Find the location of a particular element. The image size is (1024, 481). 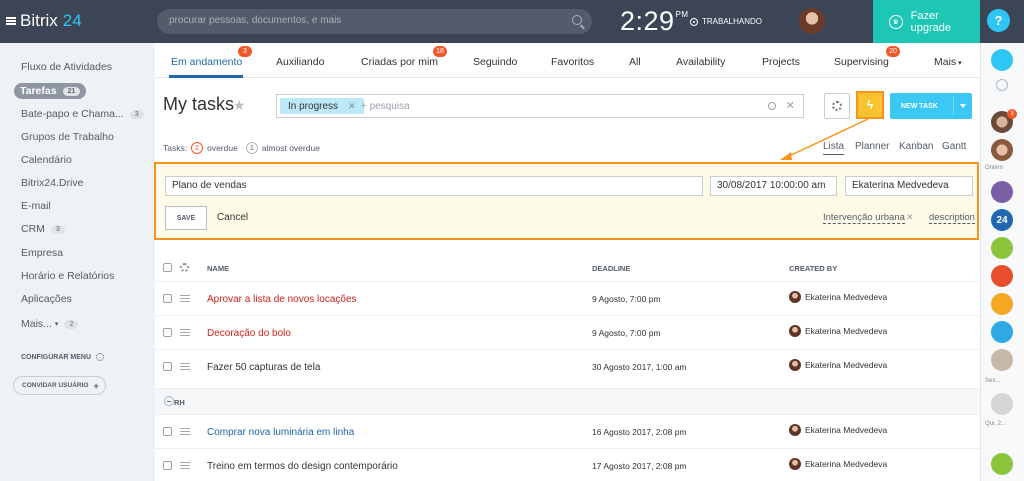

view-gantt: Gantt is located at coordinates (954, 146).